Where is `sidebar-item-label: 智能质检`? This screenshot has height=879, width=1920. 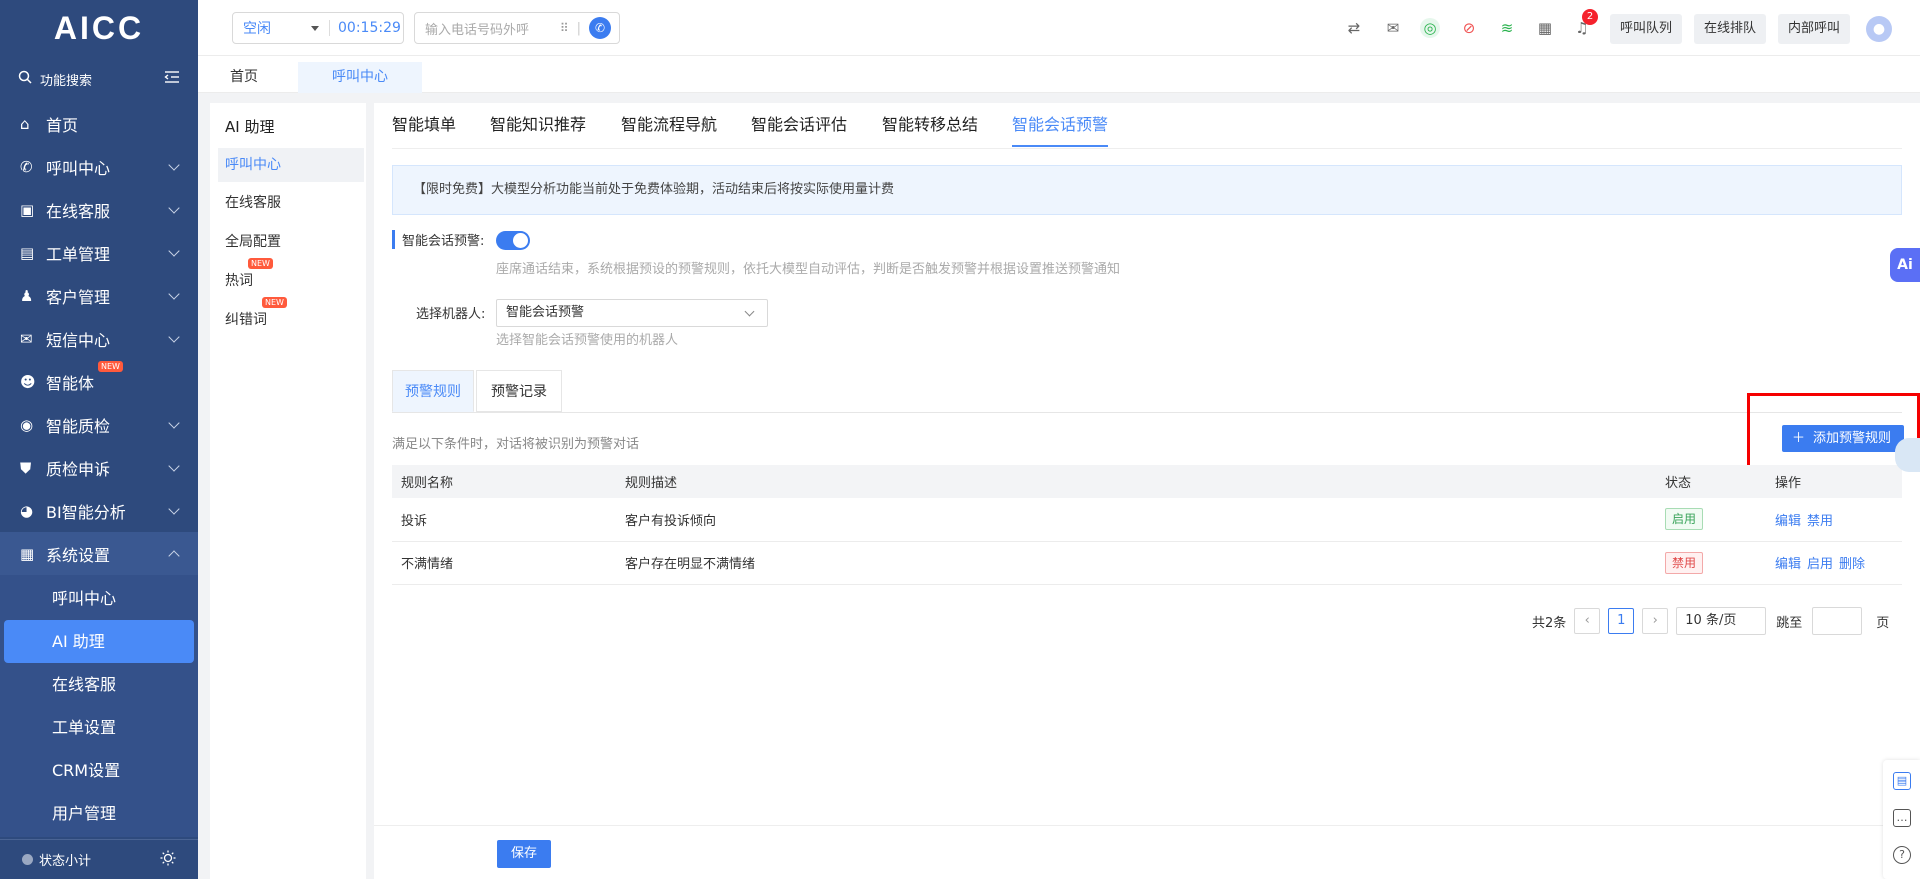
sidebar-item-label: 智能质检 is located at coordinates (78, 426).